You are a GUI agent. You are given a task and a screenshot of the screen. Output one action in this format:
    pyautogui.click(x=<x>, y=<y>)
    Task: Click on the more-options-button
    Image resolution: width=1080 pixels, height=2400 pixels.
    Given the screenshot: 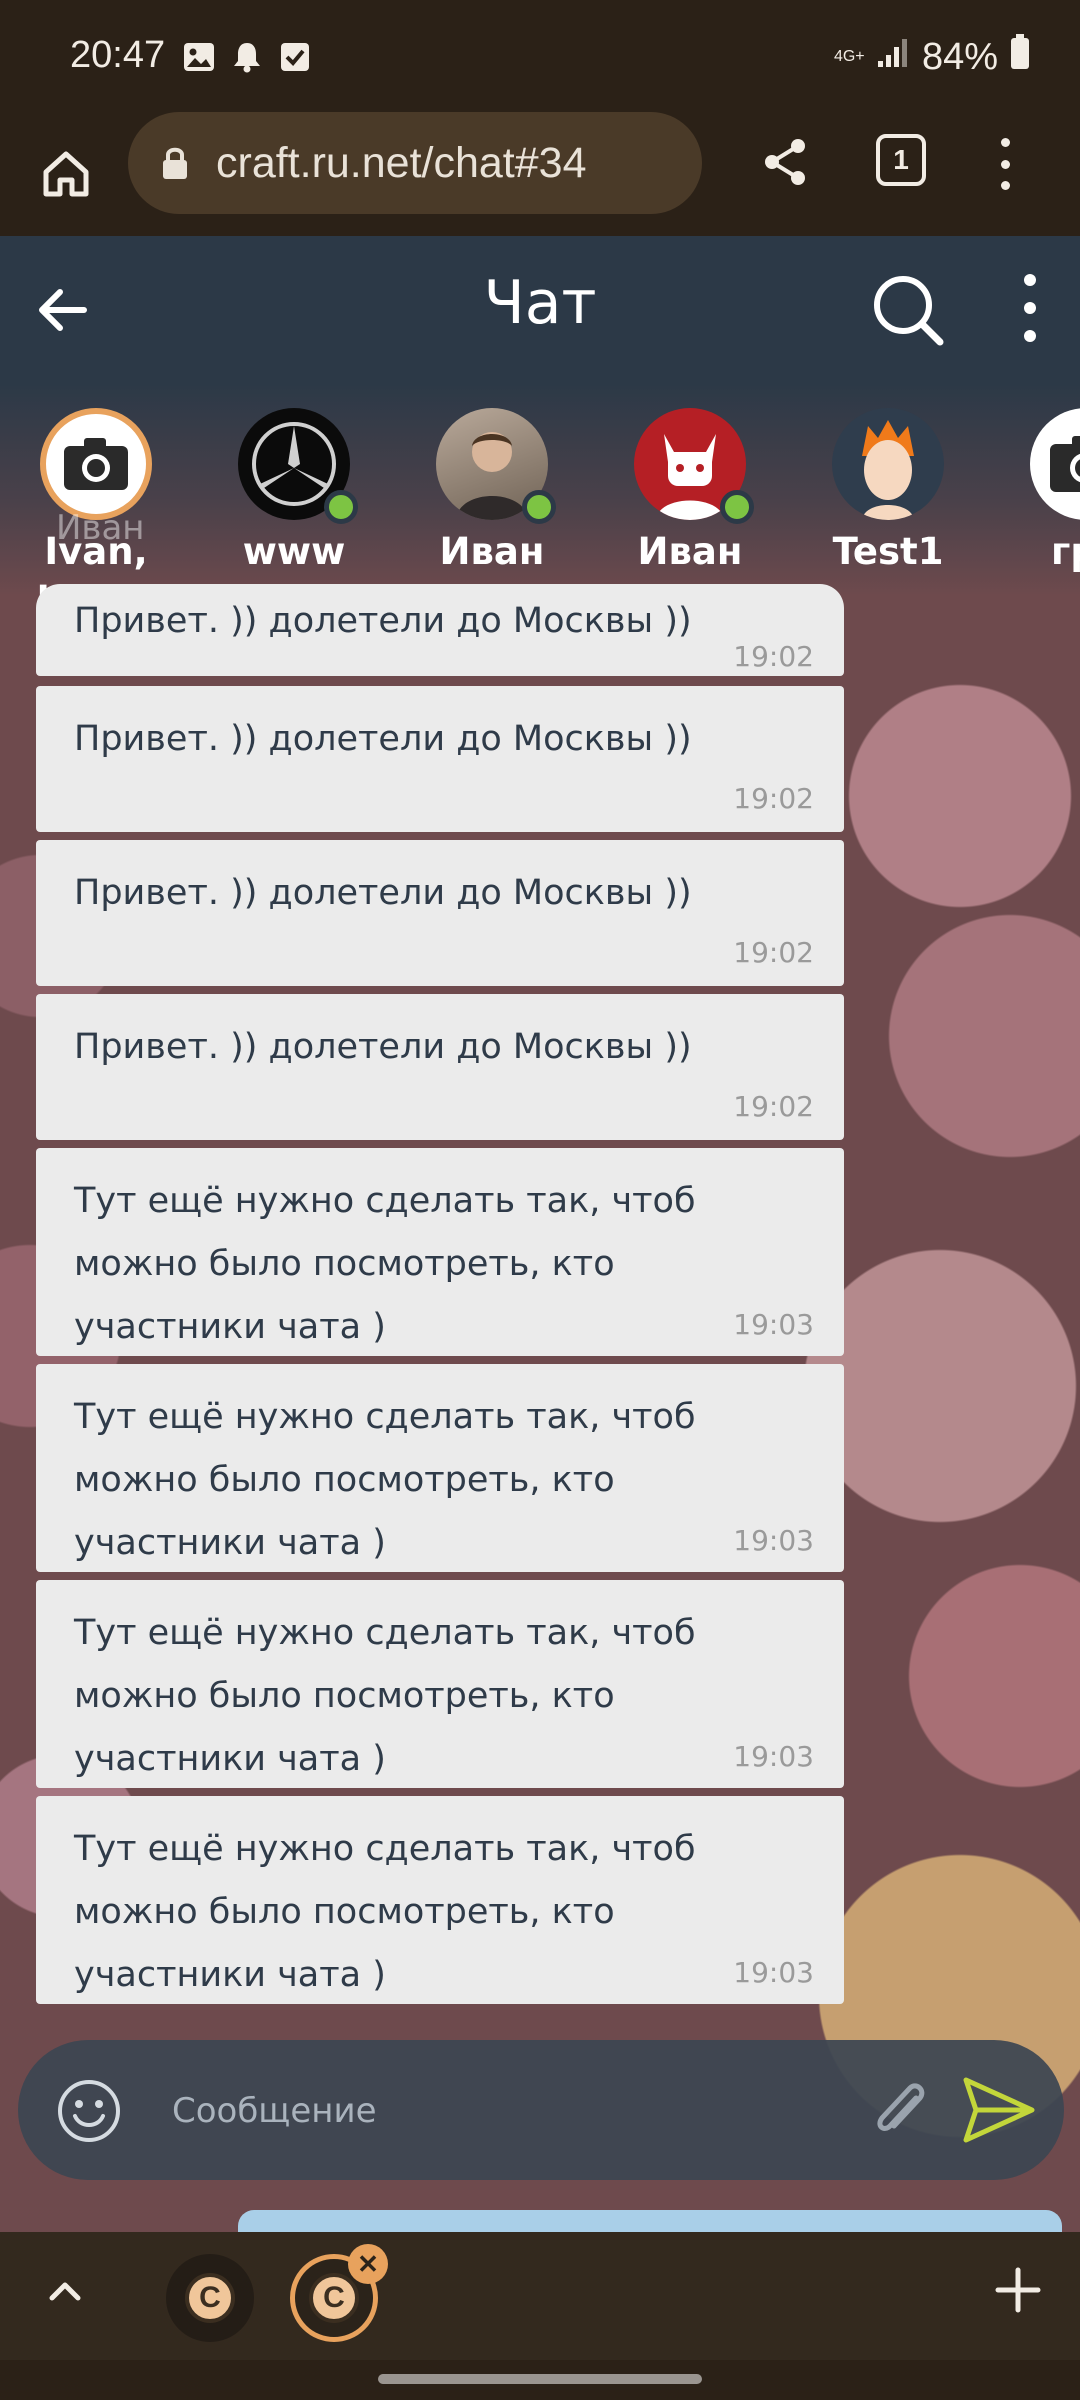 What is the action you would take?
    pyautogui.click(x=1030, y=308)
    